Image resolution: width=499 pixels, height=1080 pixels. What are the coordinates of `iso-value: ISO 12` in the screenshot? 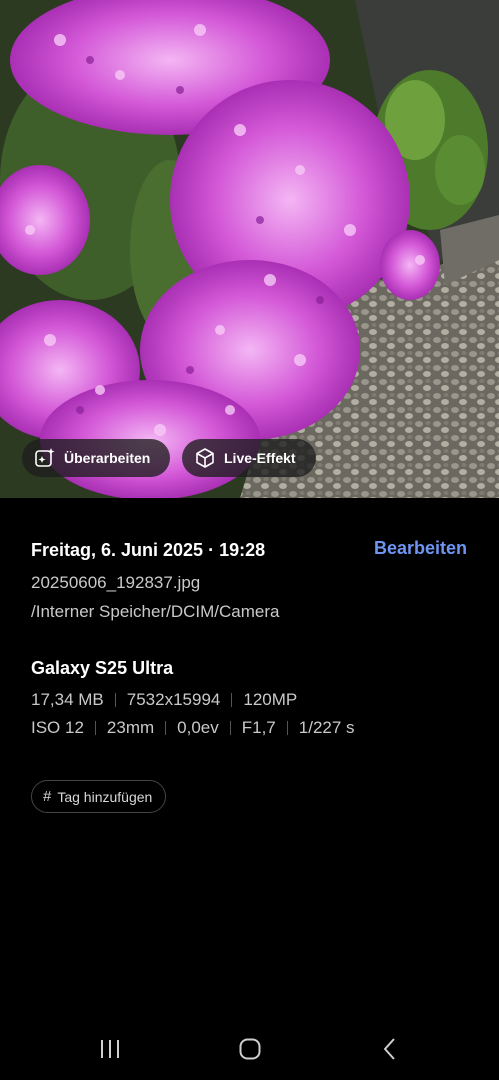 It's located at (57, 727).